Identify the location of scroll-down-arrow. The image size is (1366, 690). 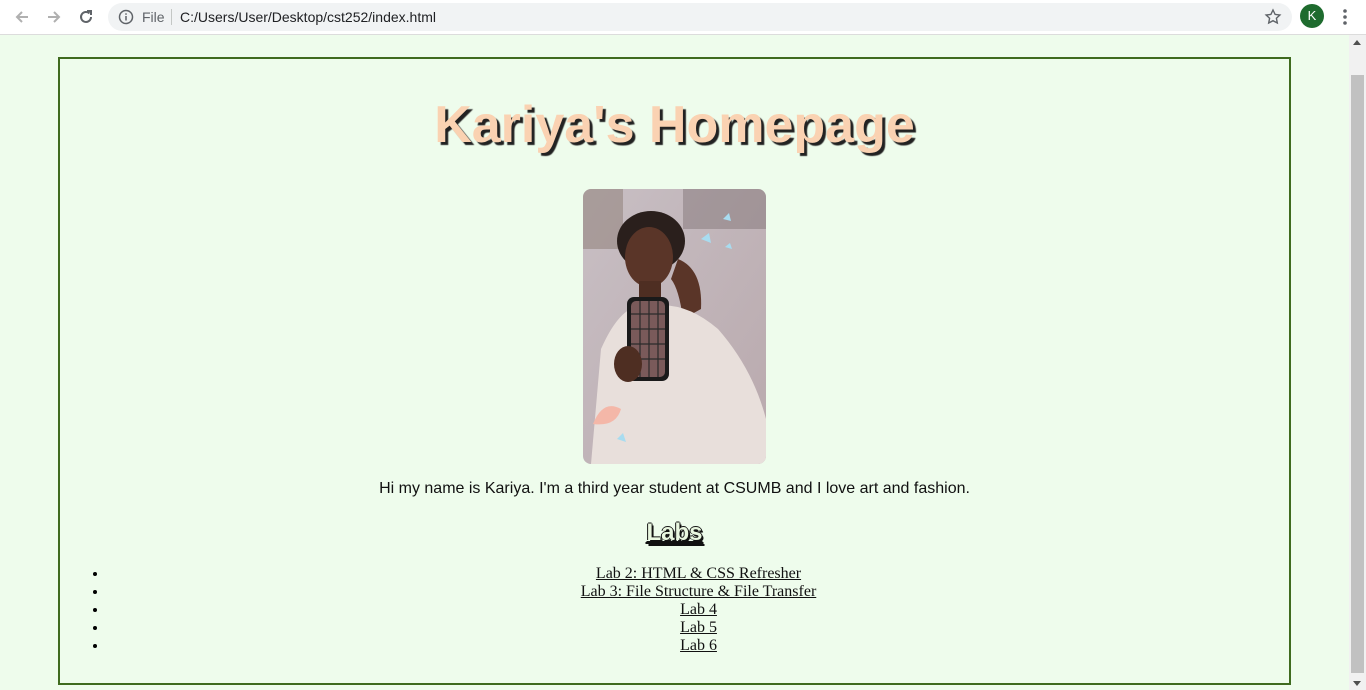
(1357, 683).